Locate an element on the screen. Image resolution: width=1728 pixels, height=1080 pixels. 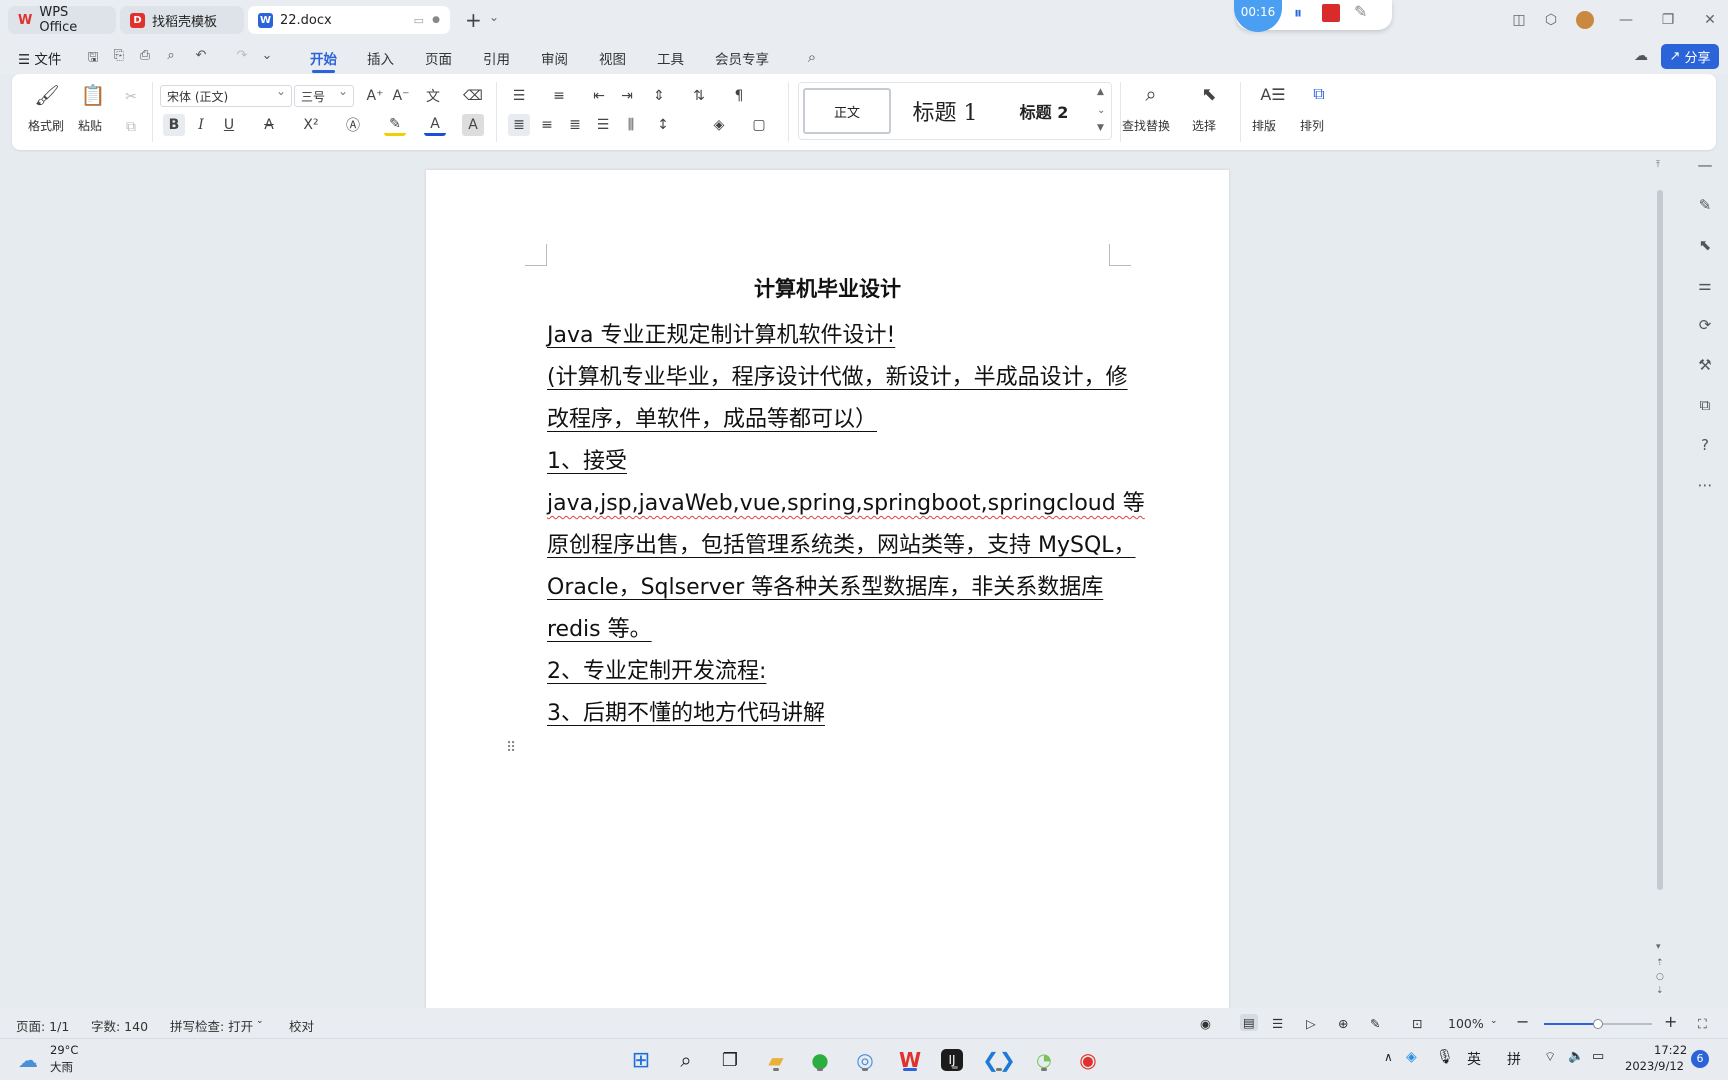
weather-icon: ☁ is located at coordinates (28, 1060).